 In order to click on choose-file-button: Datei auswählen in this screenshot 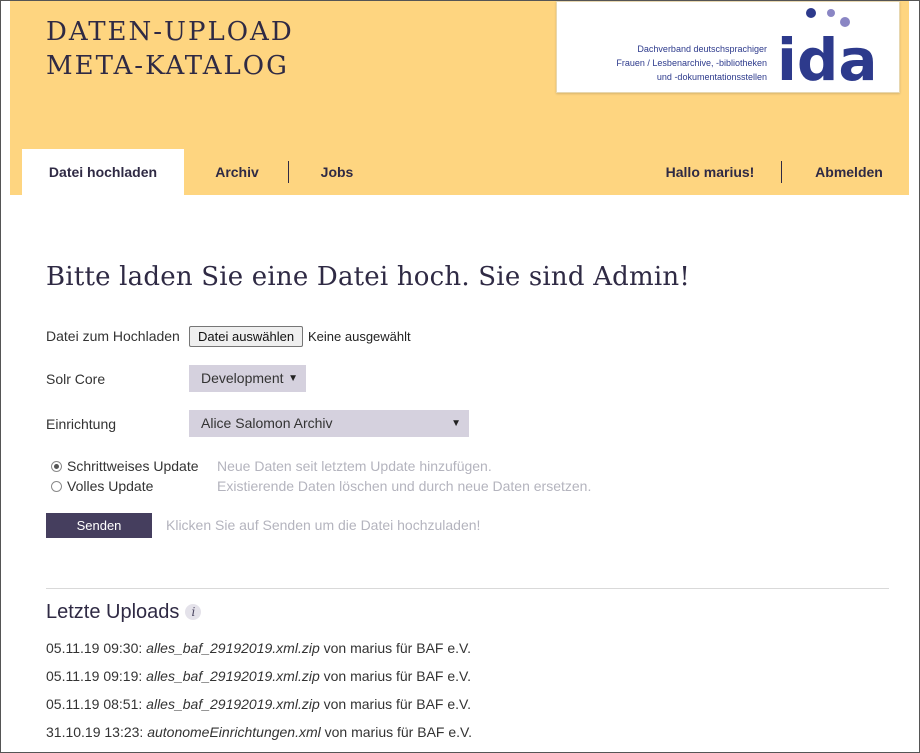, I will do `click(246, 336)`.